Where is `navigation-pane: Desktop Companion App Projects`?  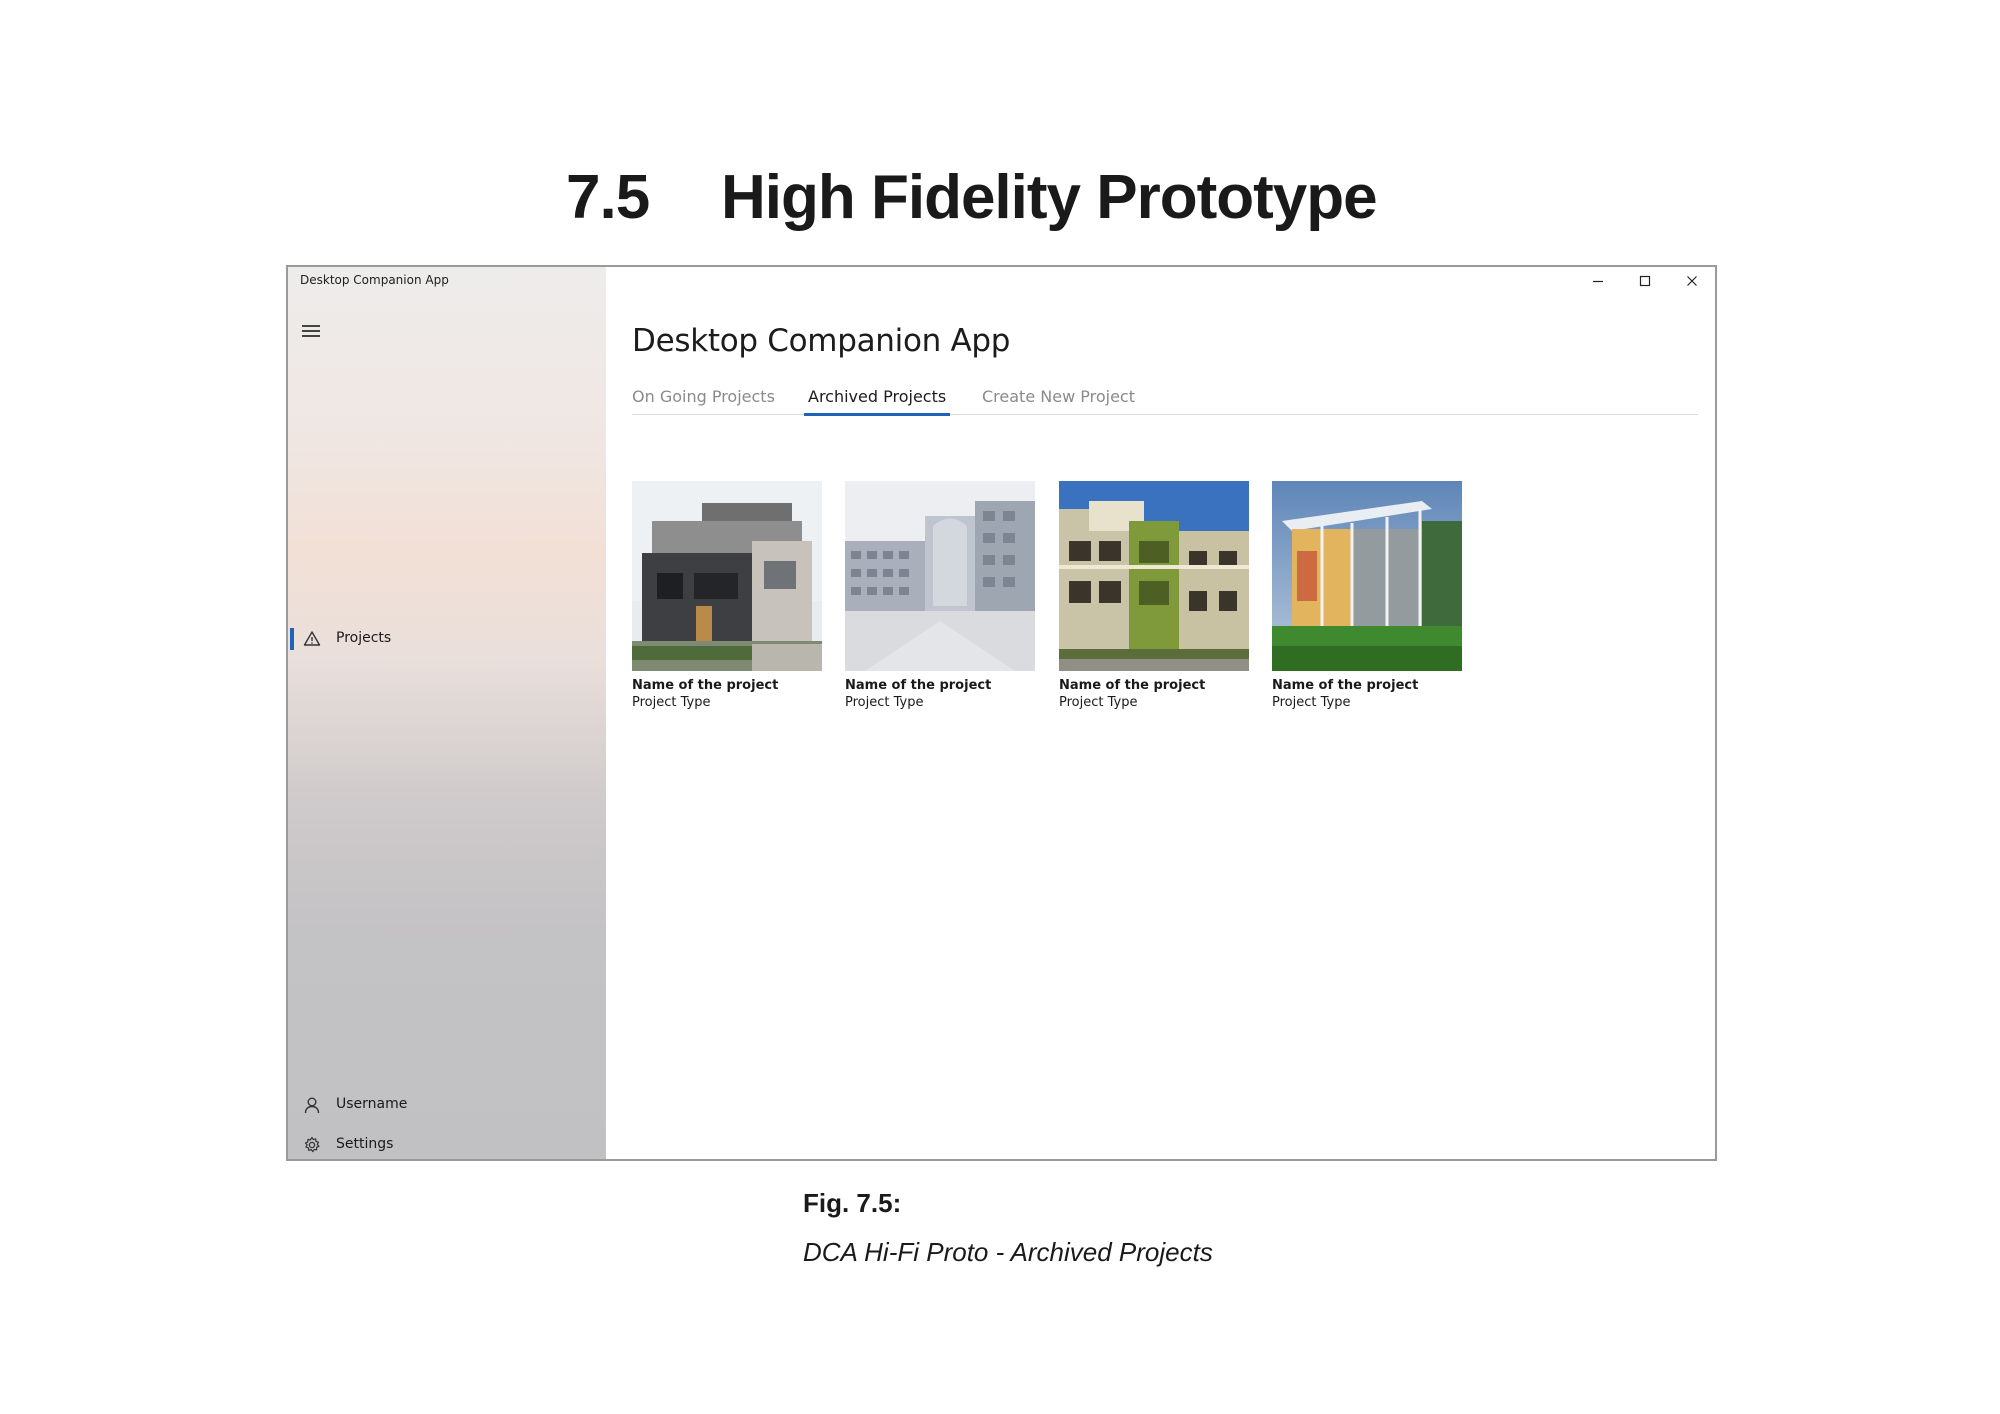 navigation-pane: Desktop Companion App Projects is located at coordinates (447, 713).